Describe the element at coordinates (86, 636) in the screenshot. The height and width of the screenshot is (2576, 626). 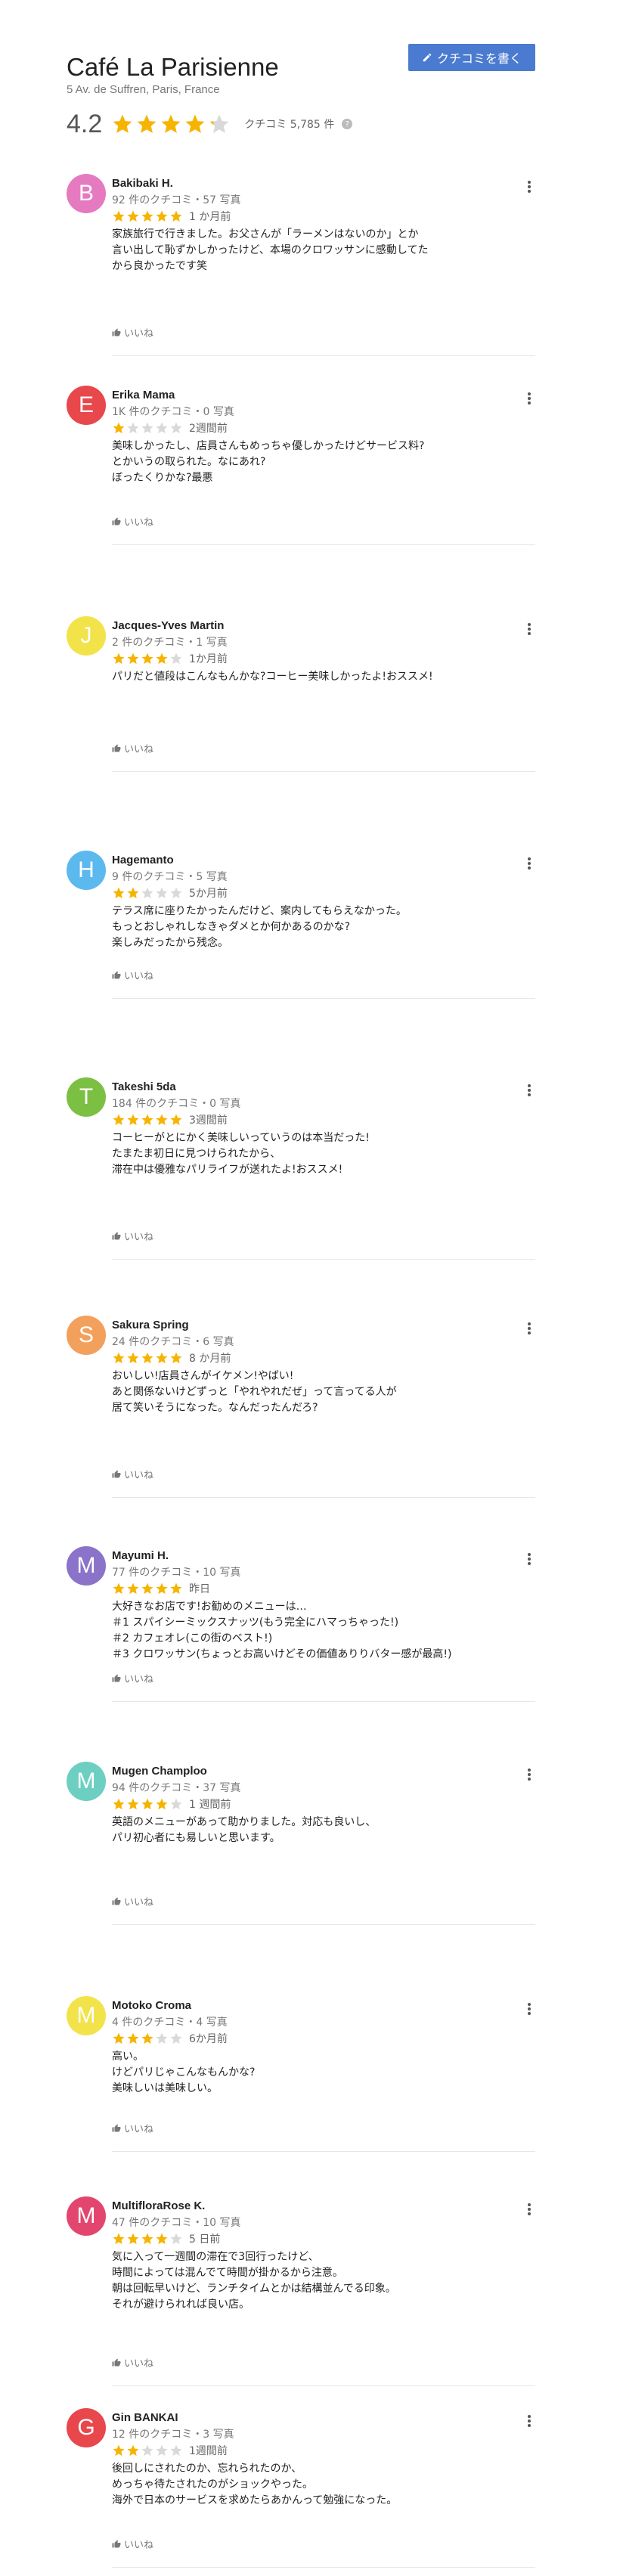
I see `avatar: J` at that location.